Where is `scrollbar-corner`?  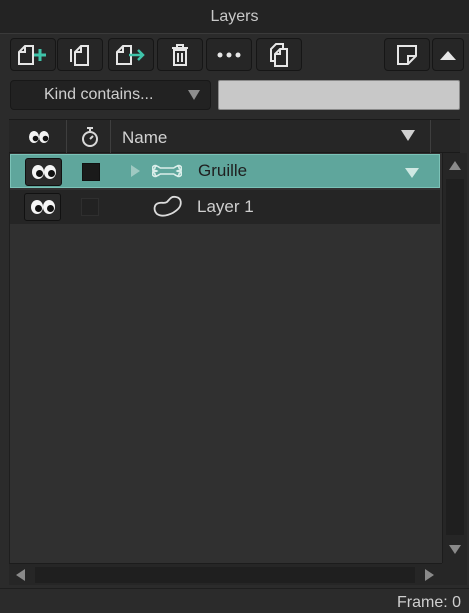
scrollbar-corner is located at coordinates (454, 574).